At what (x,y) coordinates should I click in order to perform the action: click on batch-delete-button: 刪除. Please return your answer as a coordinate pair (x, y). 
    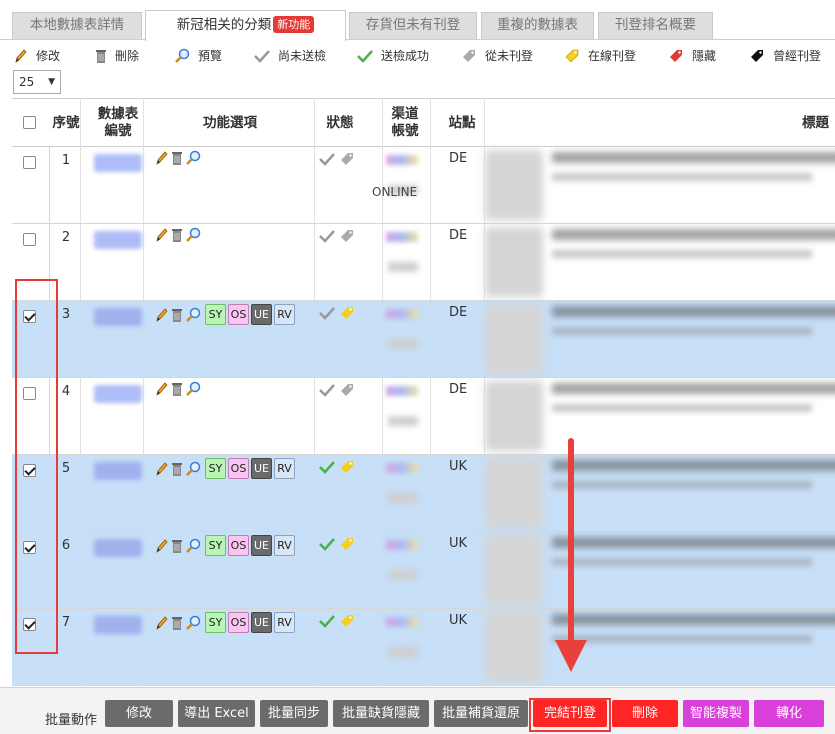
    Looking at the image, I should click on (645, 713).